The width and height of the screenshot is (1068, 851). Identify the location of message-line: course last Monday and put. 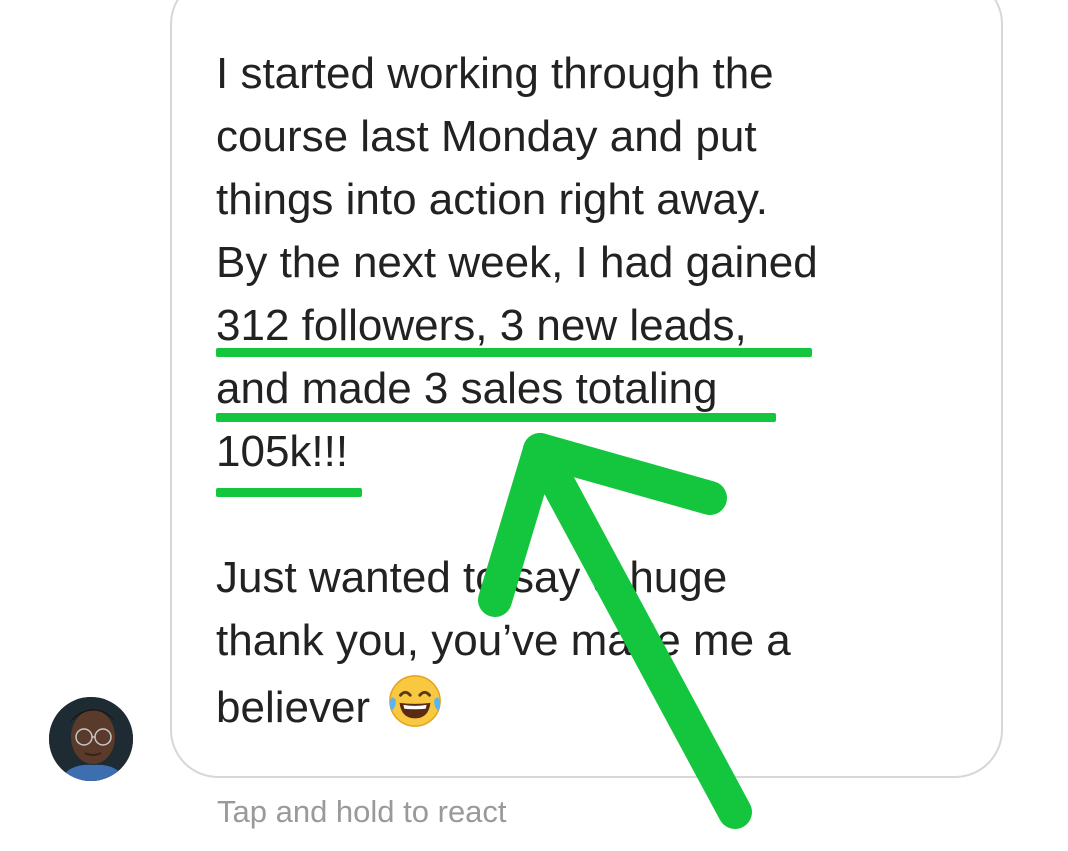
(486, 136).